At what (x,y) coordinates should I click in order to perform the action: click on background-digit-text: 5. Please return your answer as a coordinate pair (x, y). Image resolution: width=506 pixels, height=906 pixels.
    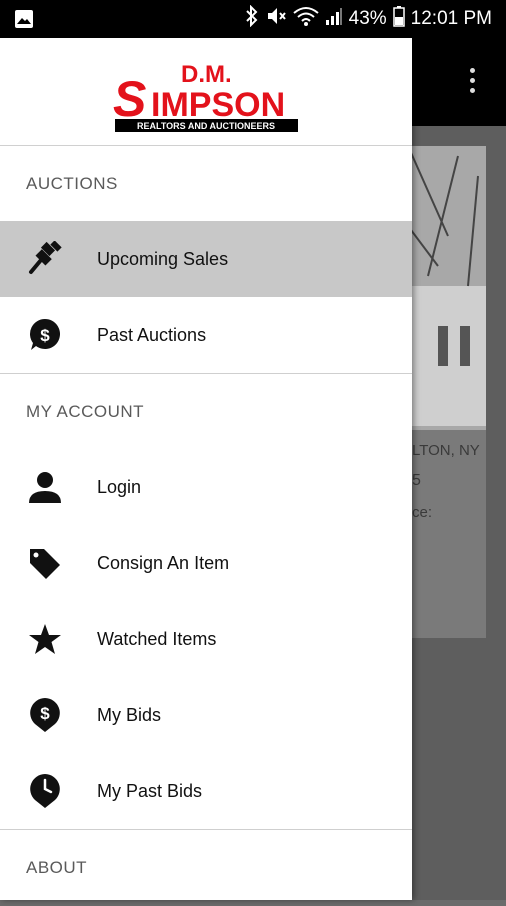
    Looking at the image, I should click on (416, 480).